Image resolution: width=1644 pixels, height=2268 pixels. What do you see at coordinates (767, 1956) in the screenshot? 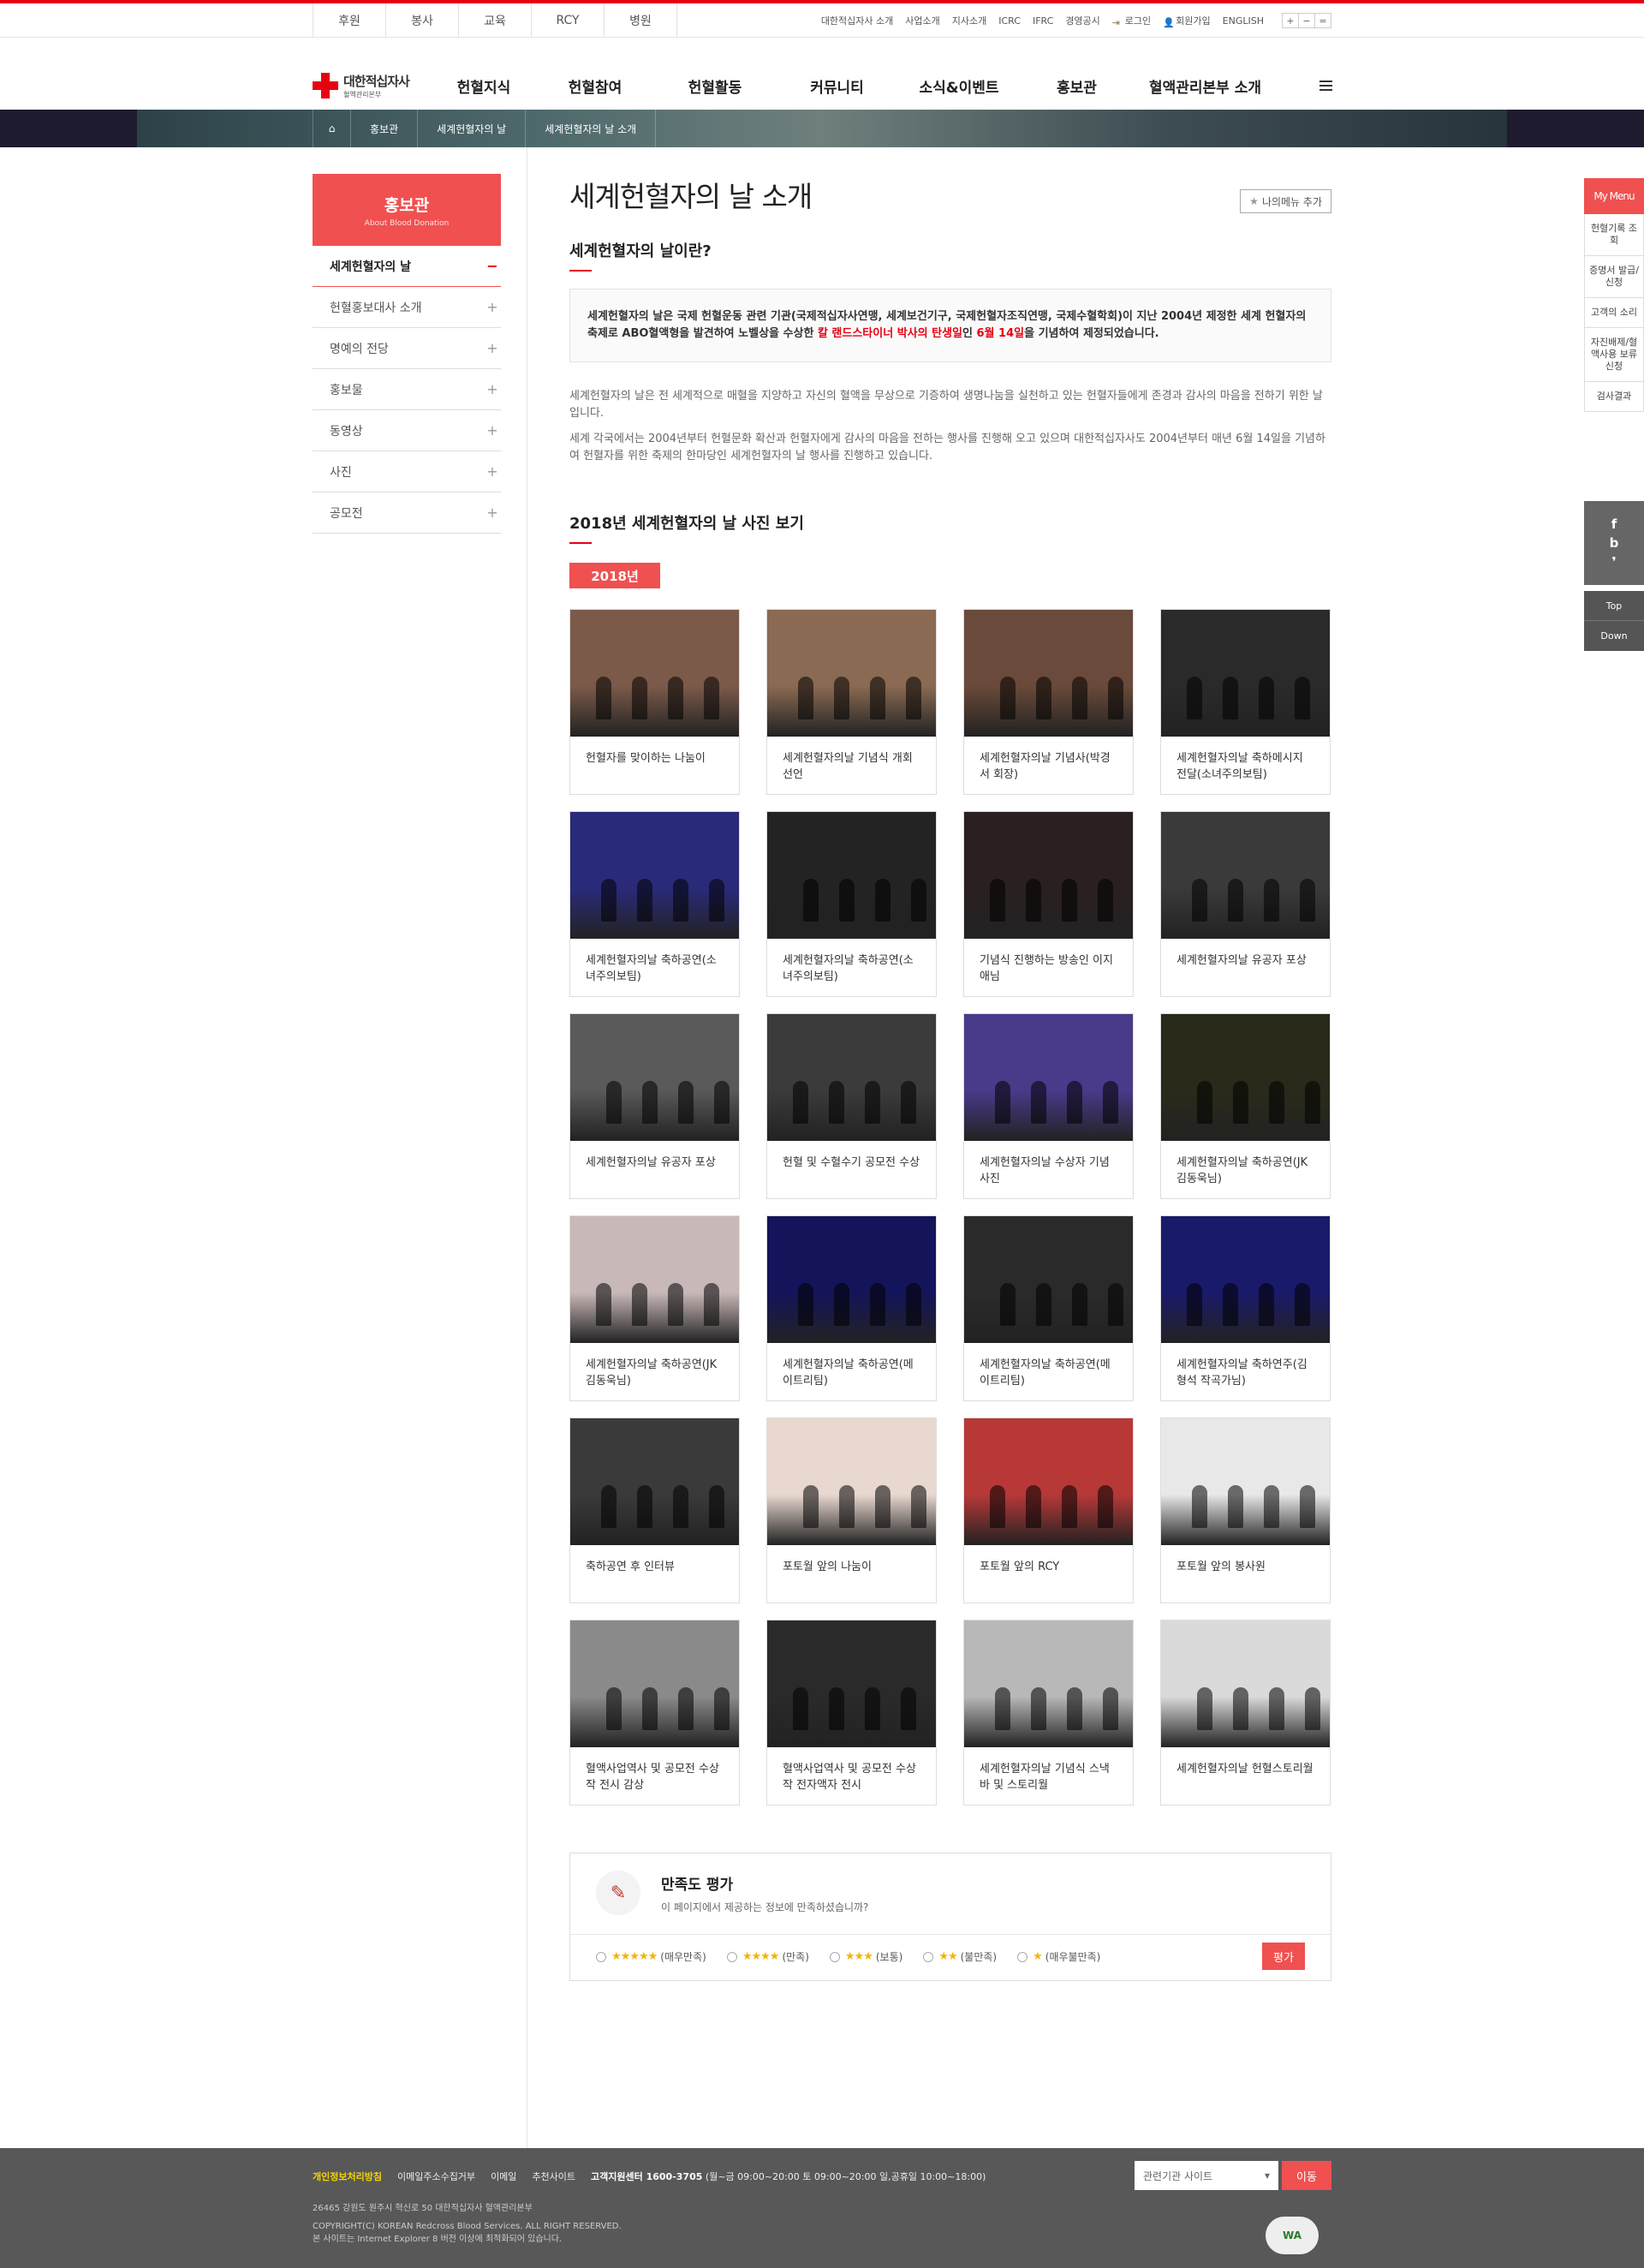
I see `rating-option-4: ★★★★ (만족)` at bounding box center [767, 1956].